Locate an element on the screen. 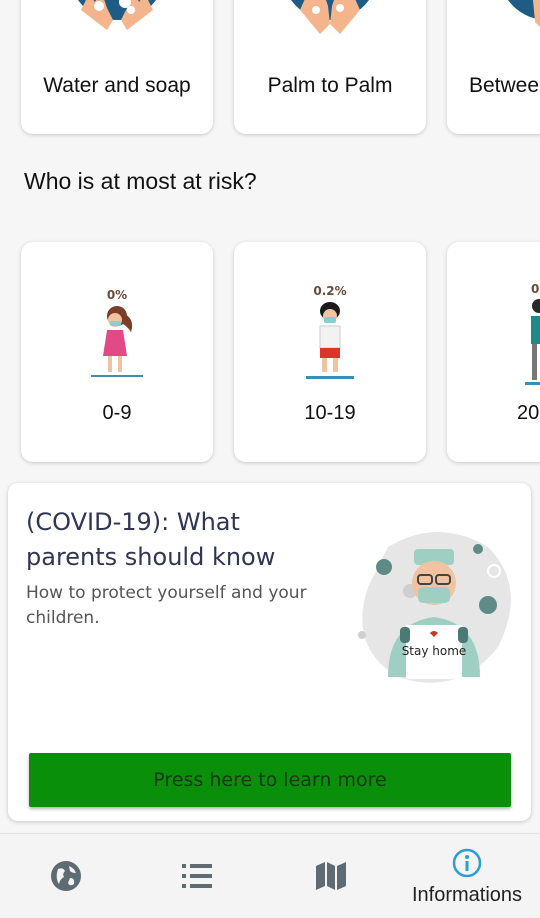 The image size is (540, 918). risk-card-20: 0. 20 is located at coordinates (493, 352).